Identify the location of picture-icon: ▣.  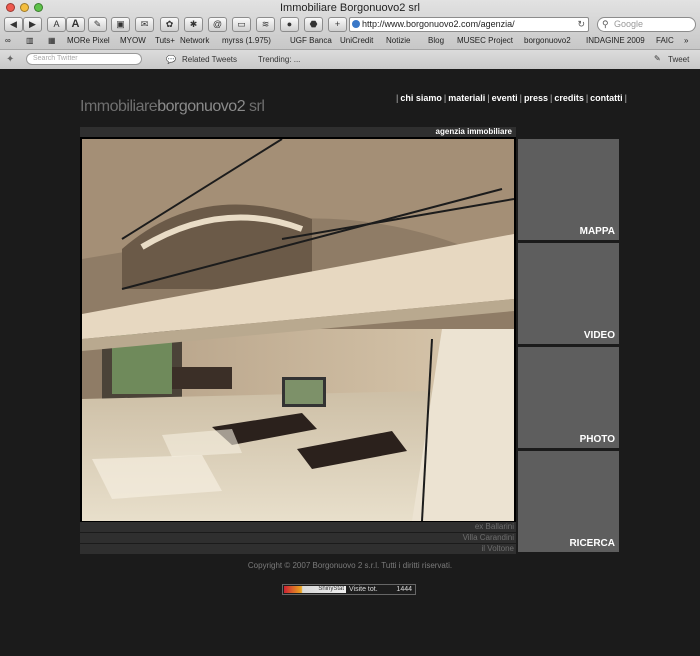
(120, 24).